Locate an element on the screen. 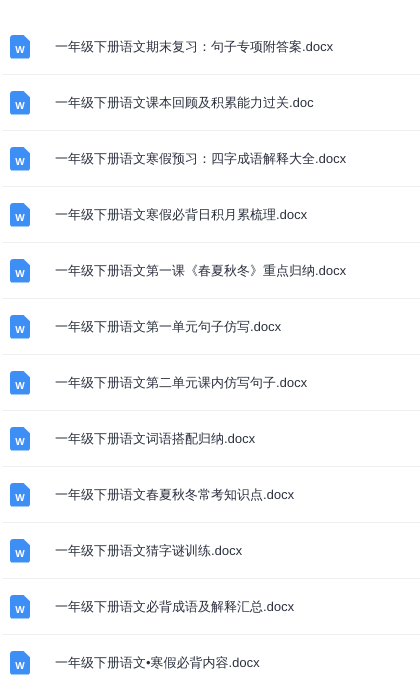  file-name: 一年级下册语文第一单元句子仿写.docx is located at coordinates (168, 326).